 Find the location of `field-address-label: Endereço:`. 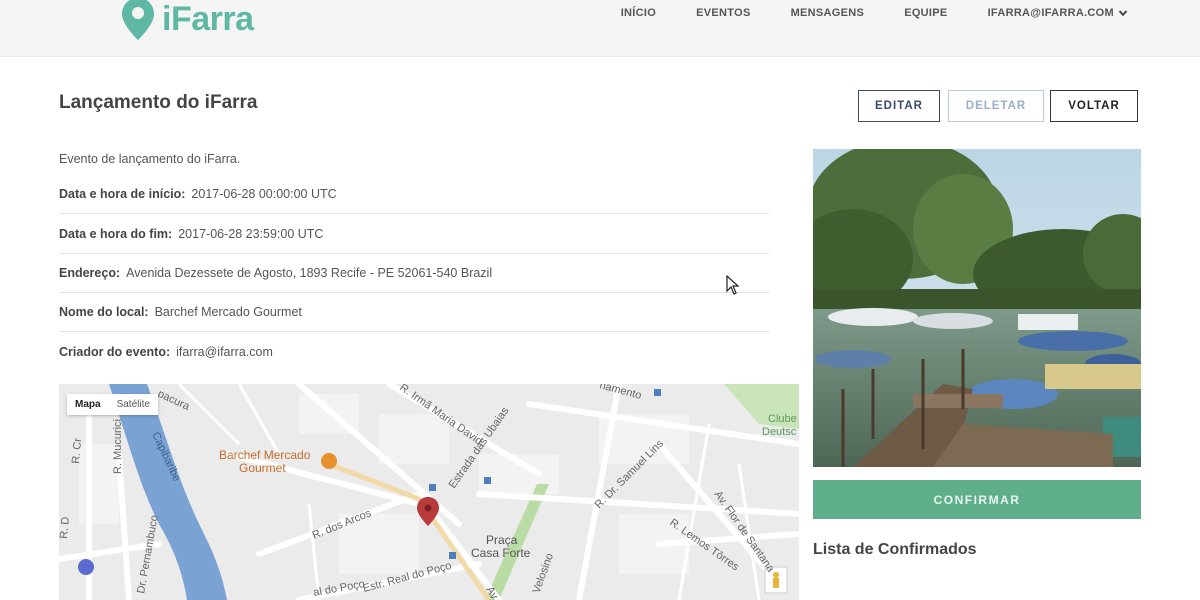

field-address-label: Endereço: is located at coordinates (90, 273).